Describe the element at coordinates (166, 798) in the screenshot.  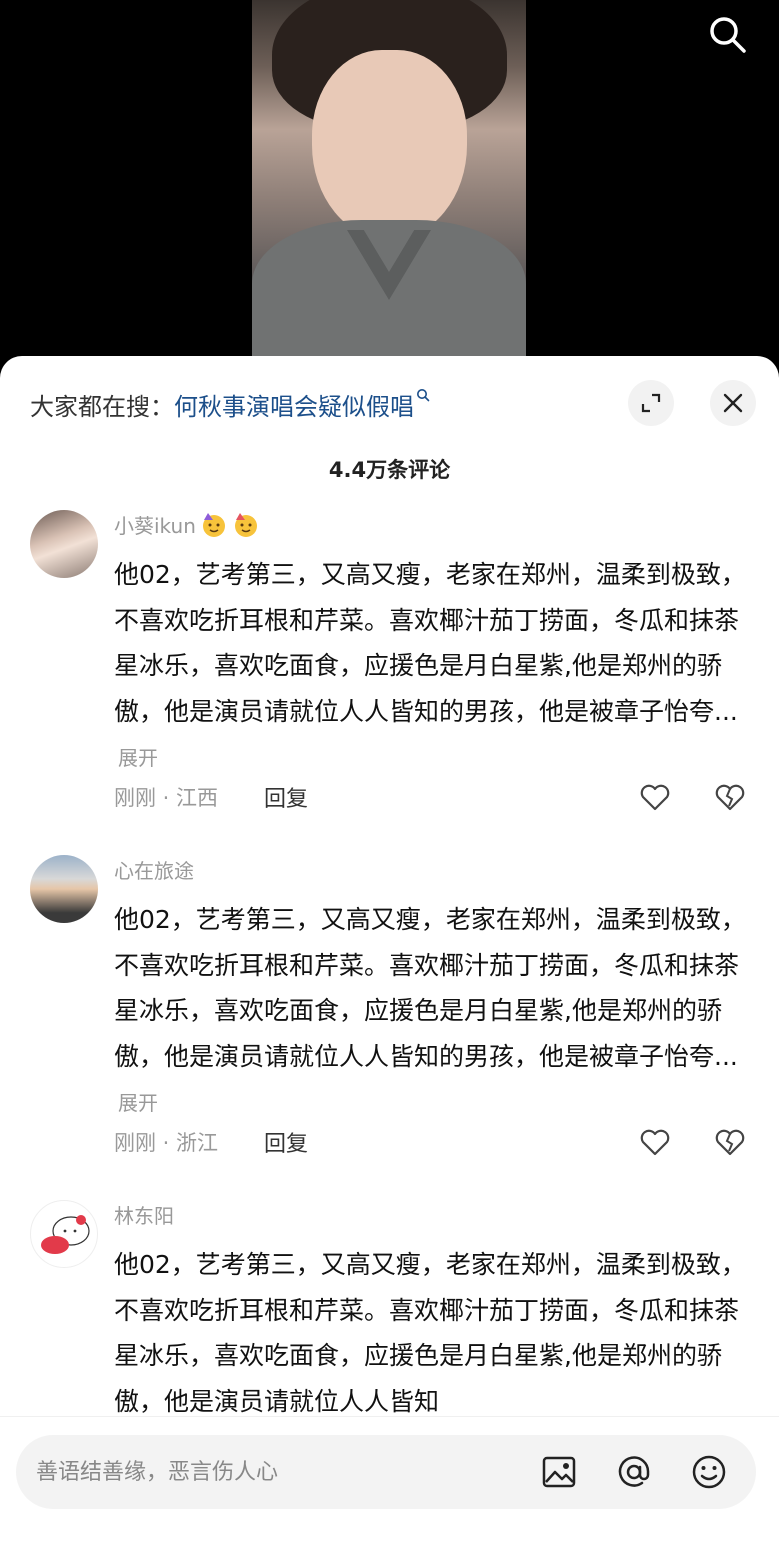
I see `comment-meta: 刚刚 · 江西` at that location.